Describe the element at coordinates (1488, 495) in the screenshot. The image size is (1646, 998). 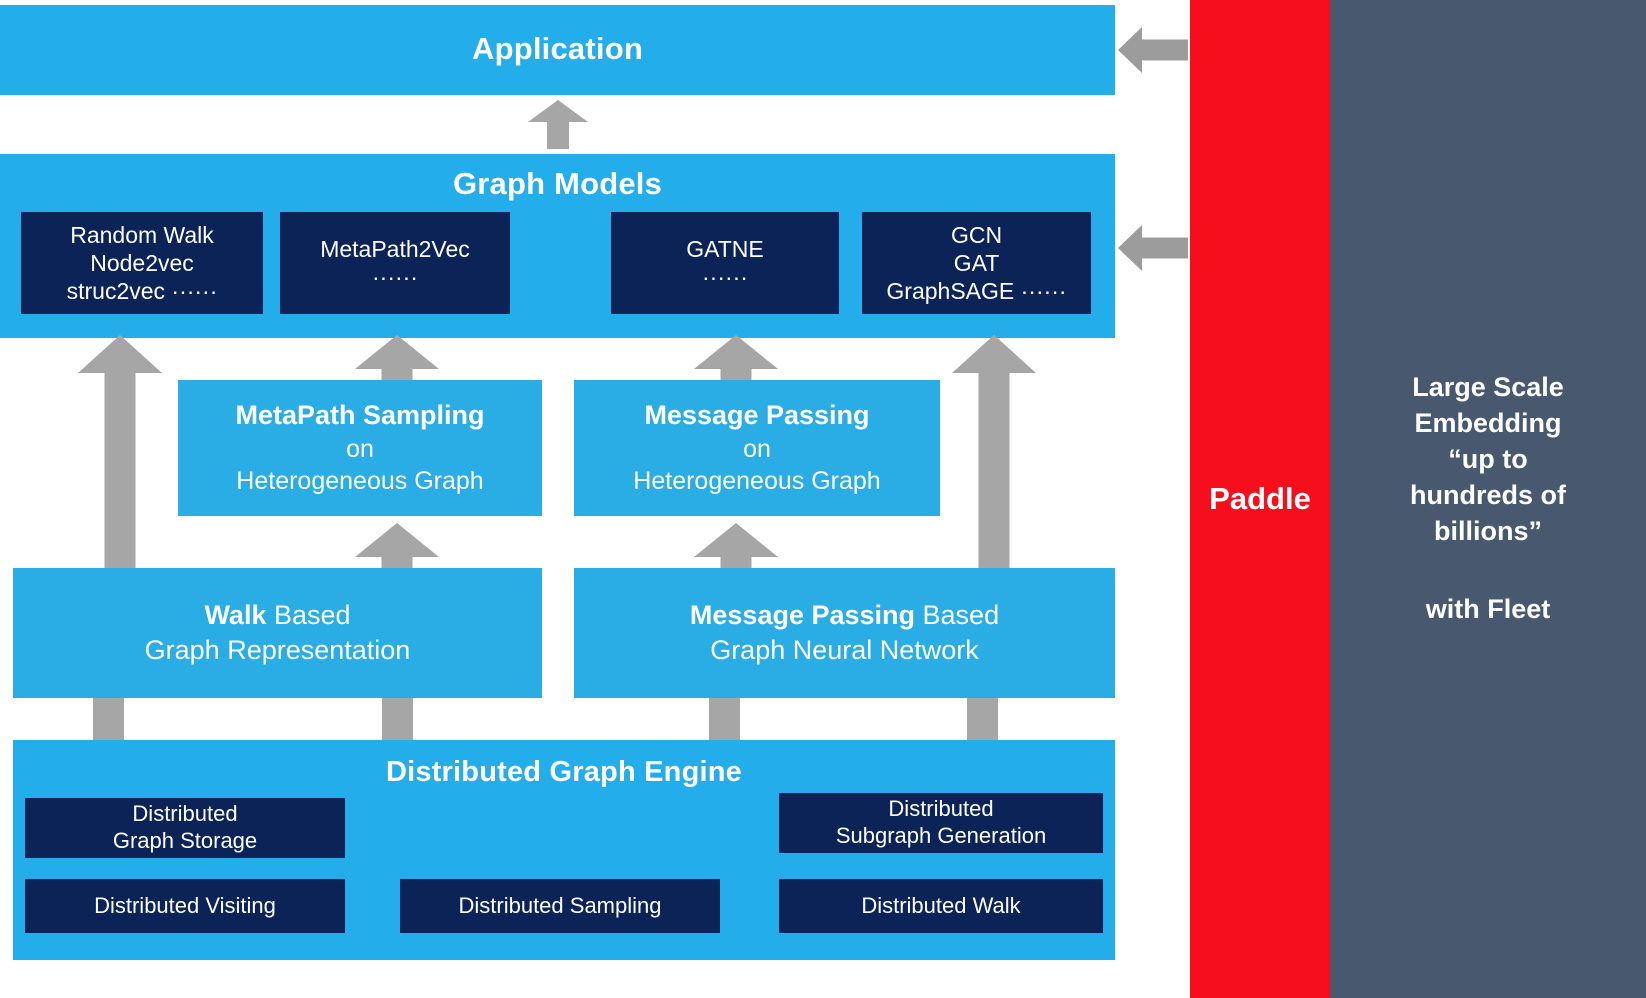
I see `fleet-line-4: hundreds of` at that location.